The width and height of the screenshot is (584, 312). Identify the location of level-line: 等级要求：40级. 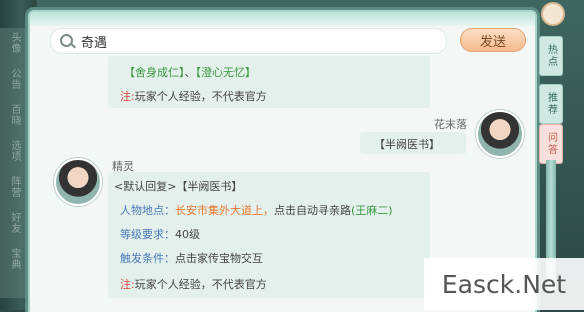
(160, 234).